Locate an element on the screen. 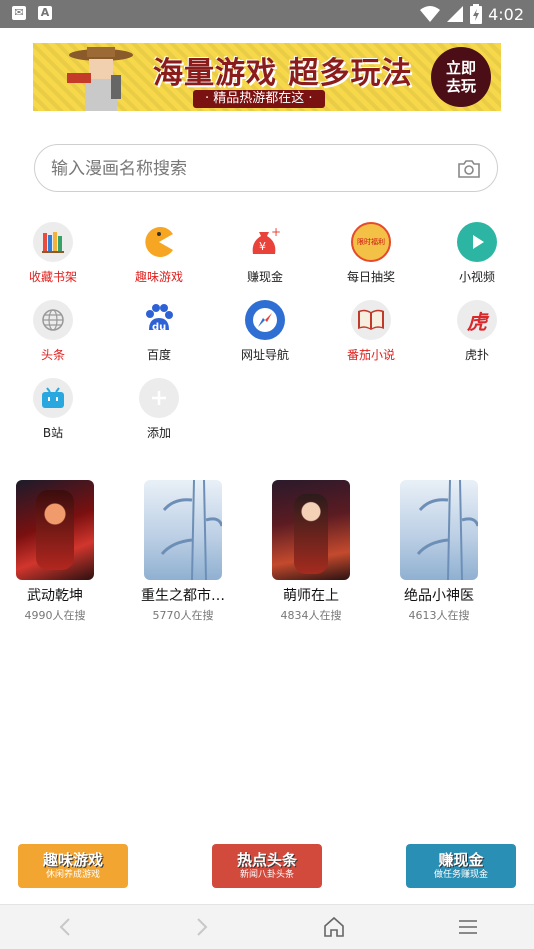 This screenshot has width=534, height=949. book-search-count: 4834人在搜 is located at coordinates (311, 615).